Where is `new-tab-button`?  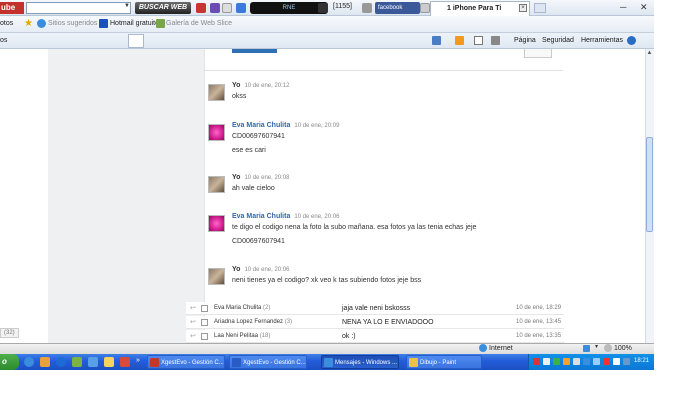
new-tab-button is located at coordinates (540, 8).